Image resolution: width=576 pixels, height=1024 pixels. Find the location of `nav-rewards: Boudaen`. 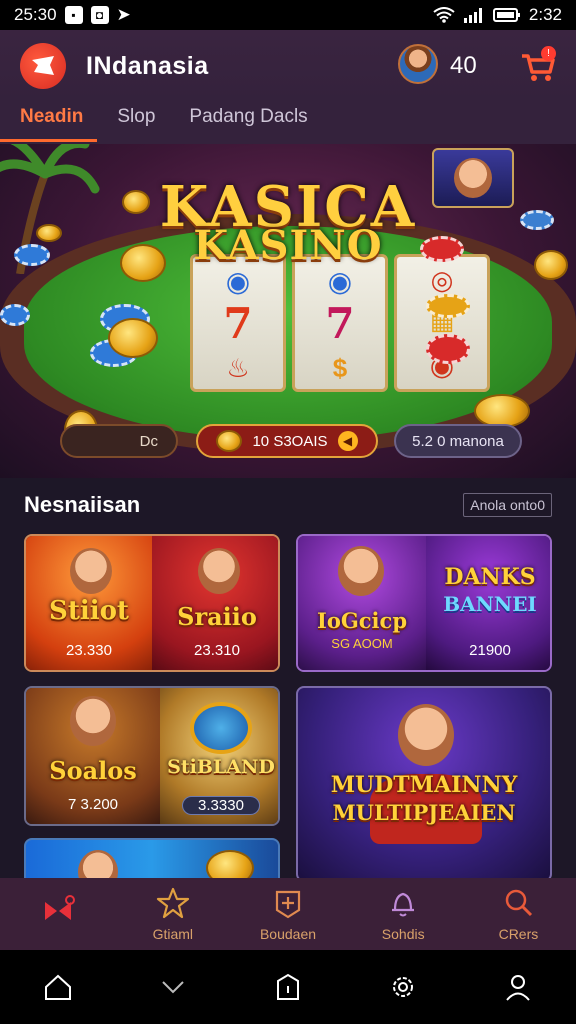

nav-rewards: Boudaen is located at coordinates (287, 914).